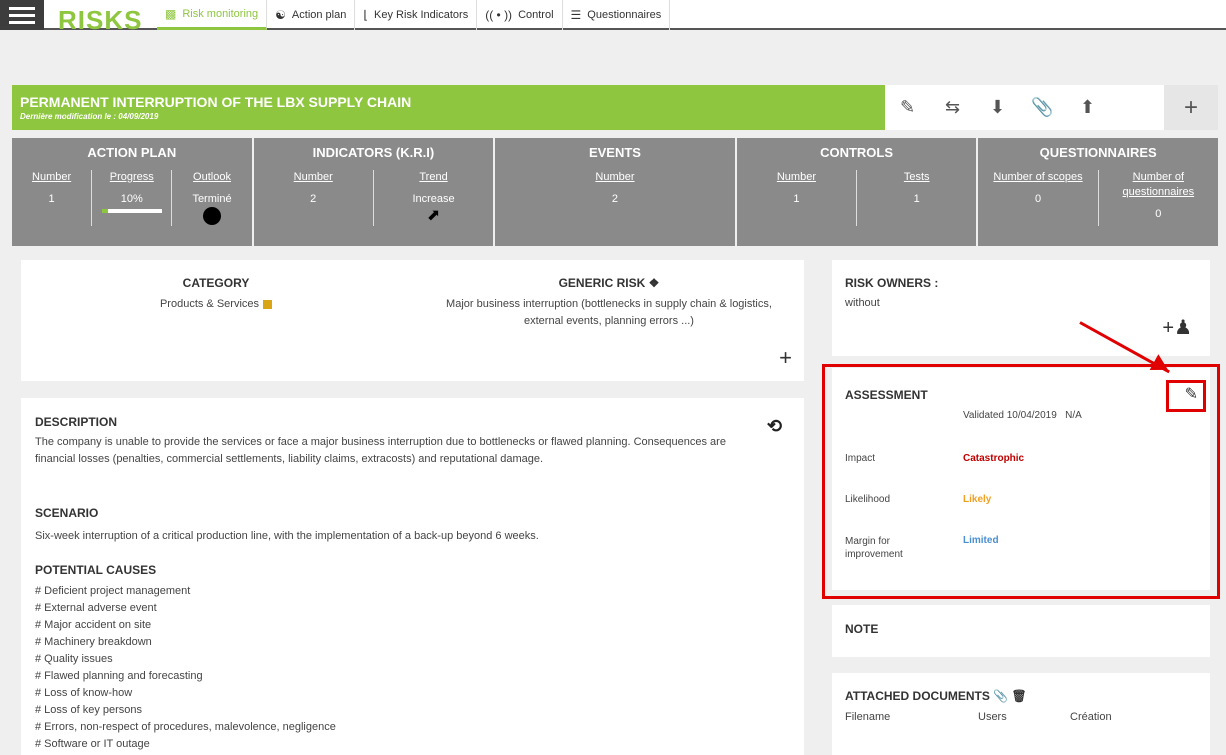  What do you see at coordinates (373, 152) in the screenshot?
I see `stat-title: INDICATORS (K.R.I)` at bounding box center [373, 152].